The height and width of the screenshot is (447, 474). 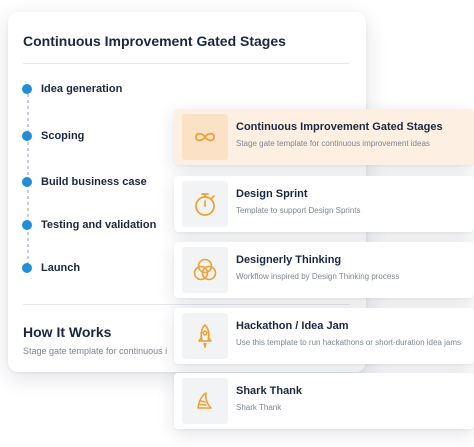 What do you see at coordinates (99, 225) in the screenshot?
I see `stage-label: Testing and validation` at bounding box center [99, 225].